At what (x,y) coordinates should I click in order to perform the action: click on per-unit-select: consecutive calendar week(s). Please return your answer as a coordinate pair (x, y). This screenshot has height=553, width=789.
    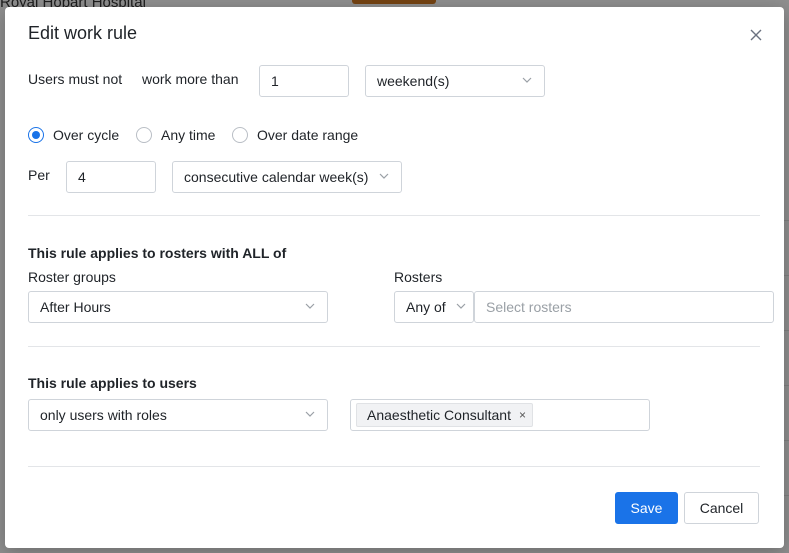
    Looking at the image, I should click on (287, 177).